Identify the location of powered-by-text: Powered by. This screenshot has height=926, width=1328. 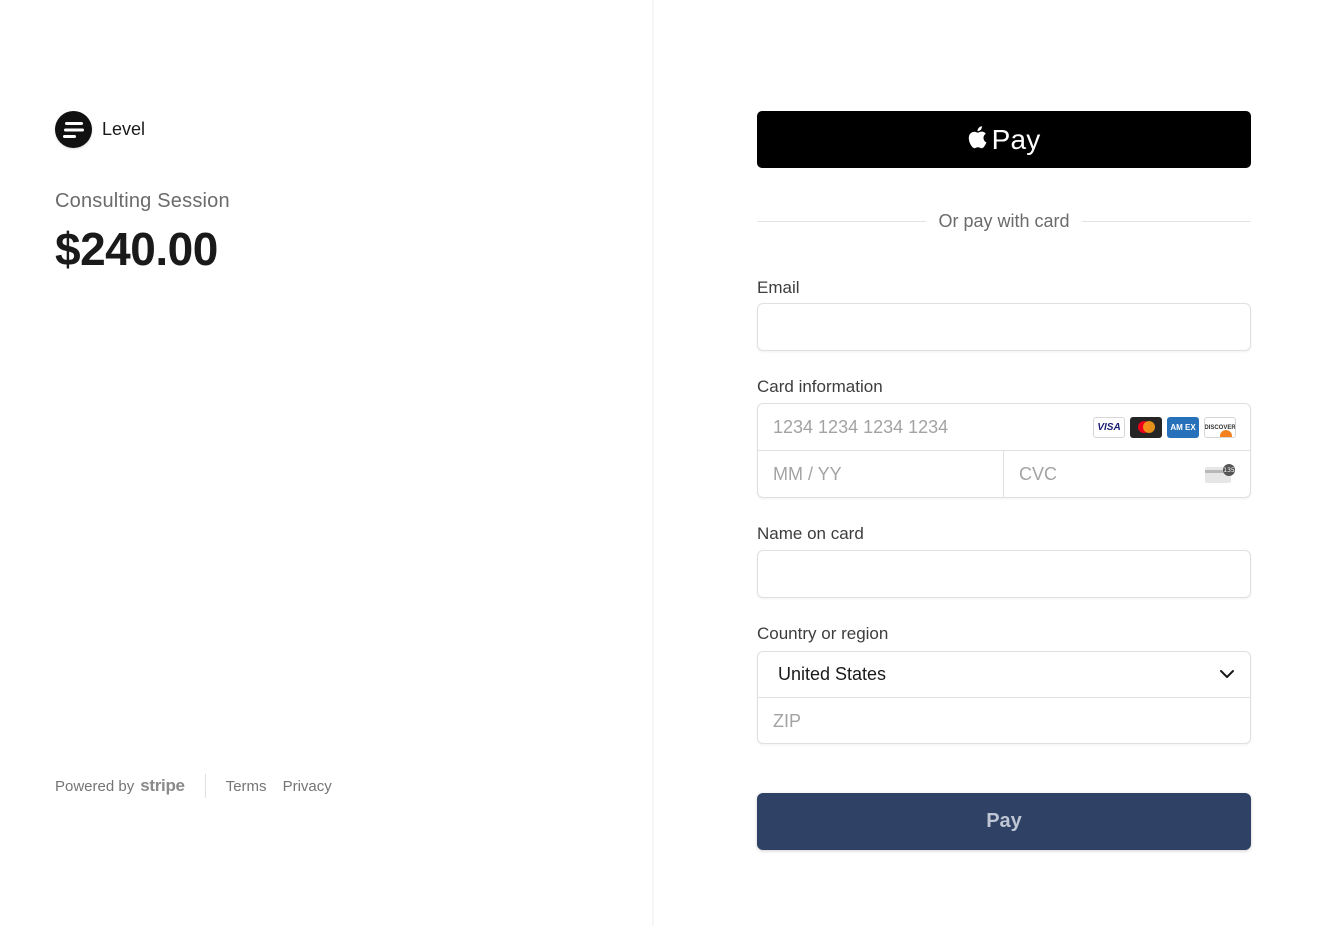
(95, 786).